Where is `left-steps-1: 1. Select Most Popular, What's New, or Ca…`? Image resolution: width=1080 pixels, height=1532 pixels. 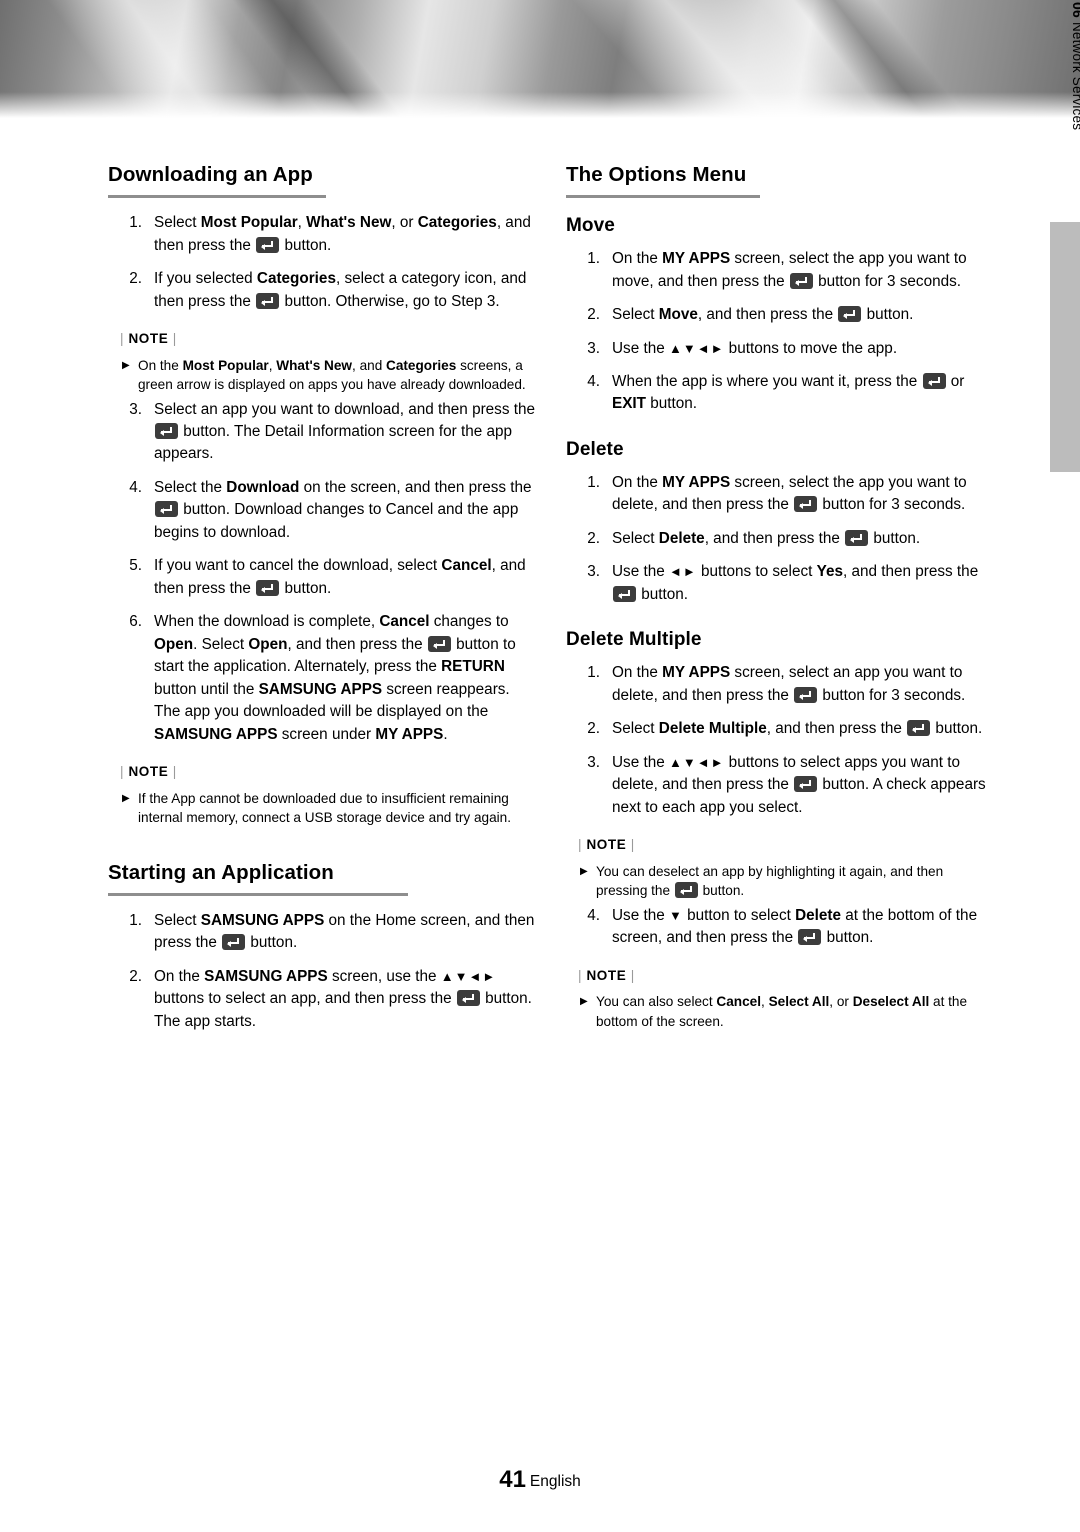 left-steps-1: 1. Select Most Popular, What's New, or Ca… is located at coordinates (323, 262).